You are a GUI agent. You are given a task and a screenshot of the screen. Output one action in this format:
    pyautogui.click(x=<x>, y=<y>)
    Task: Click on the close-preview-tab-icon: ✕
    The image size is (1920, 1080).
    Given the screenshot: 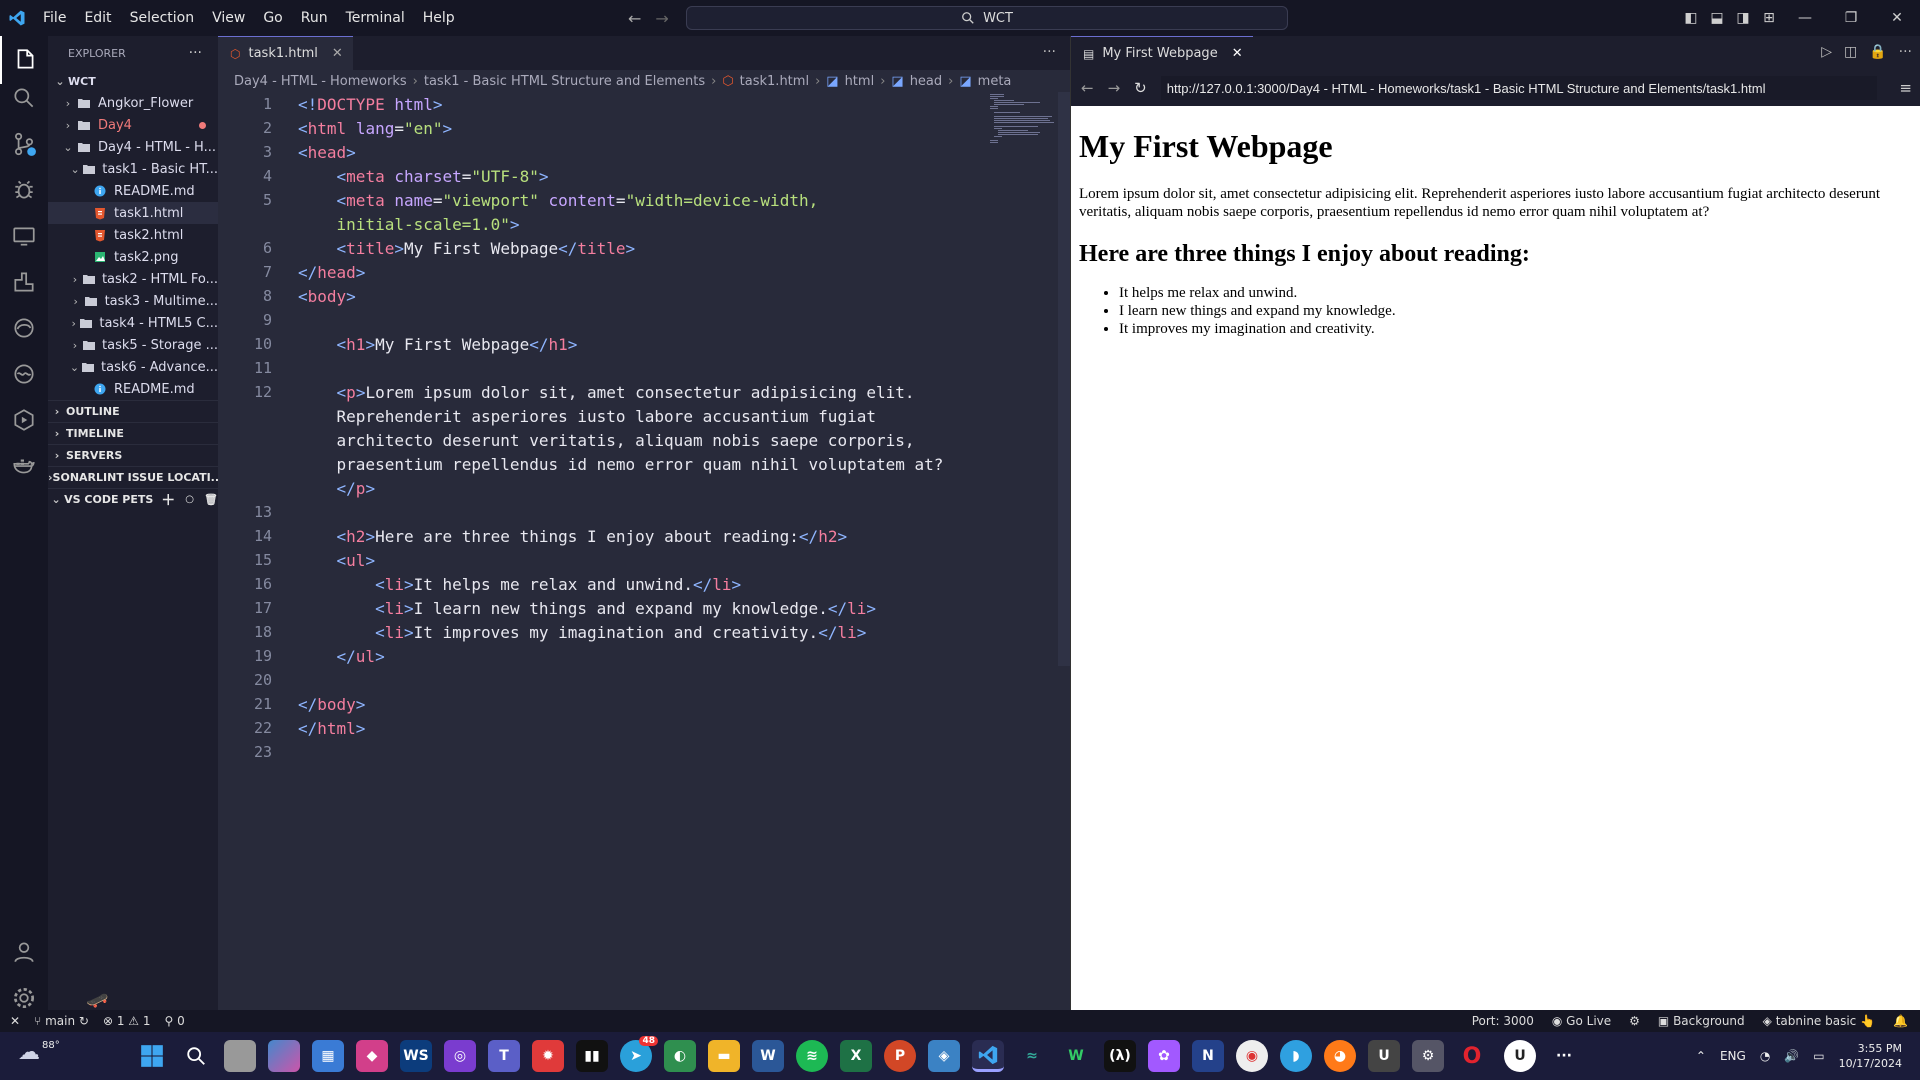 What is the action you would take?
    pyautogui.click(x=1237, y=53)
    